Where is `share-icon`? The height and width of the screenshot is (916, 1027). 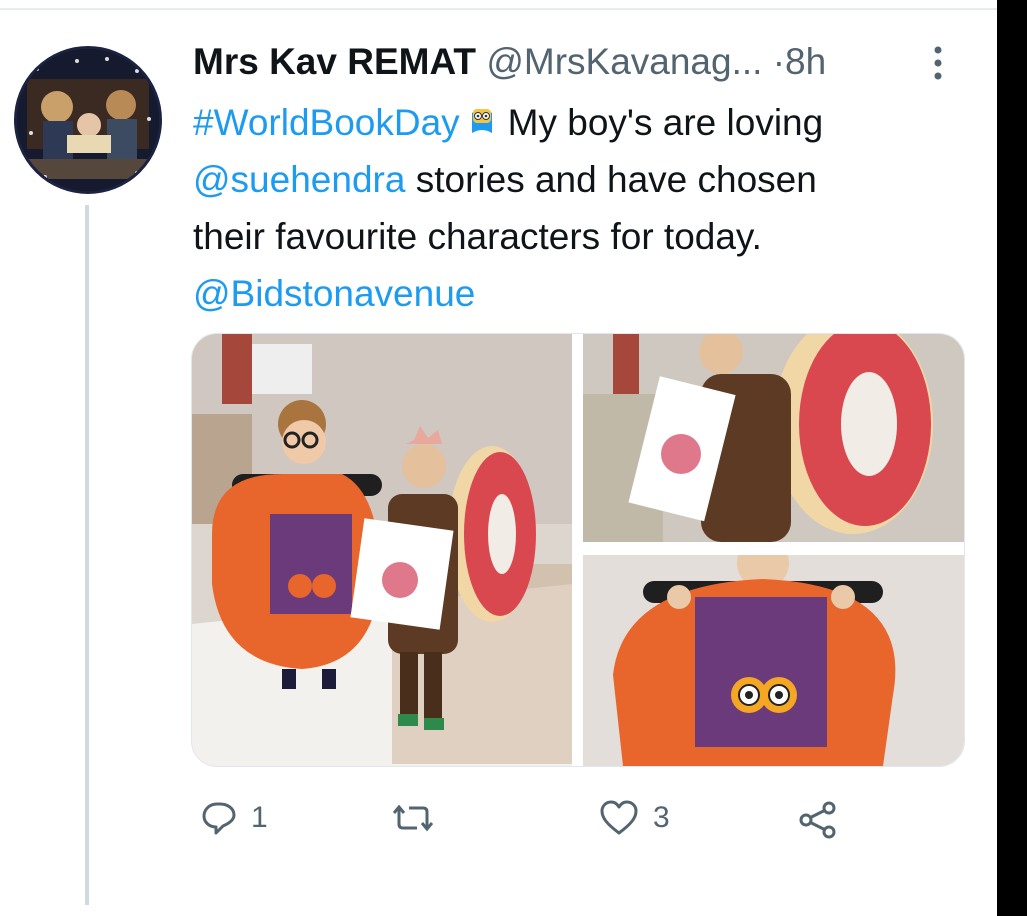
share-icon is located at coordinates (817, 820).